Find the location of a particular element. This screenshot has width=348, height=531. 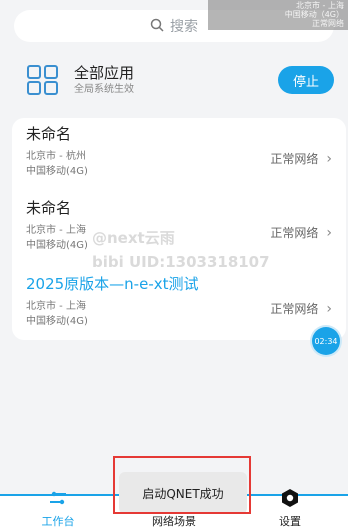

scene-name: 2025原版本—n-e-xt测试 is located at coordinates (112, 284).